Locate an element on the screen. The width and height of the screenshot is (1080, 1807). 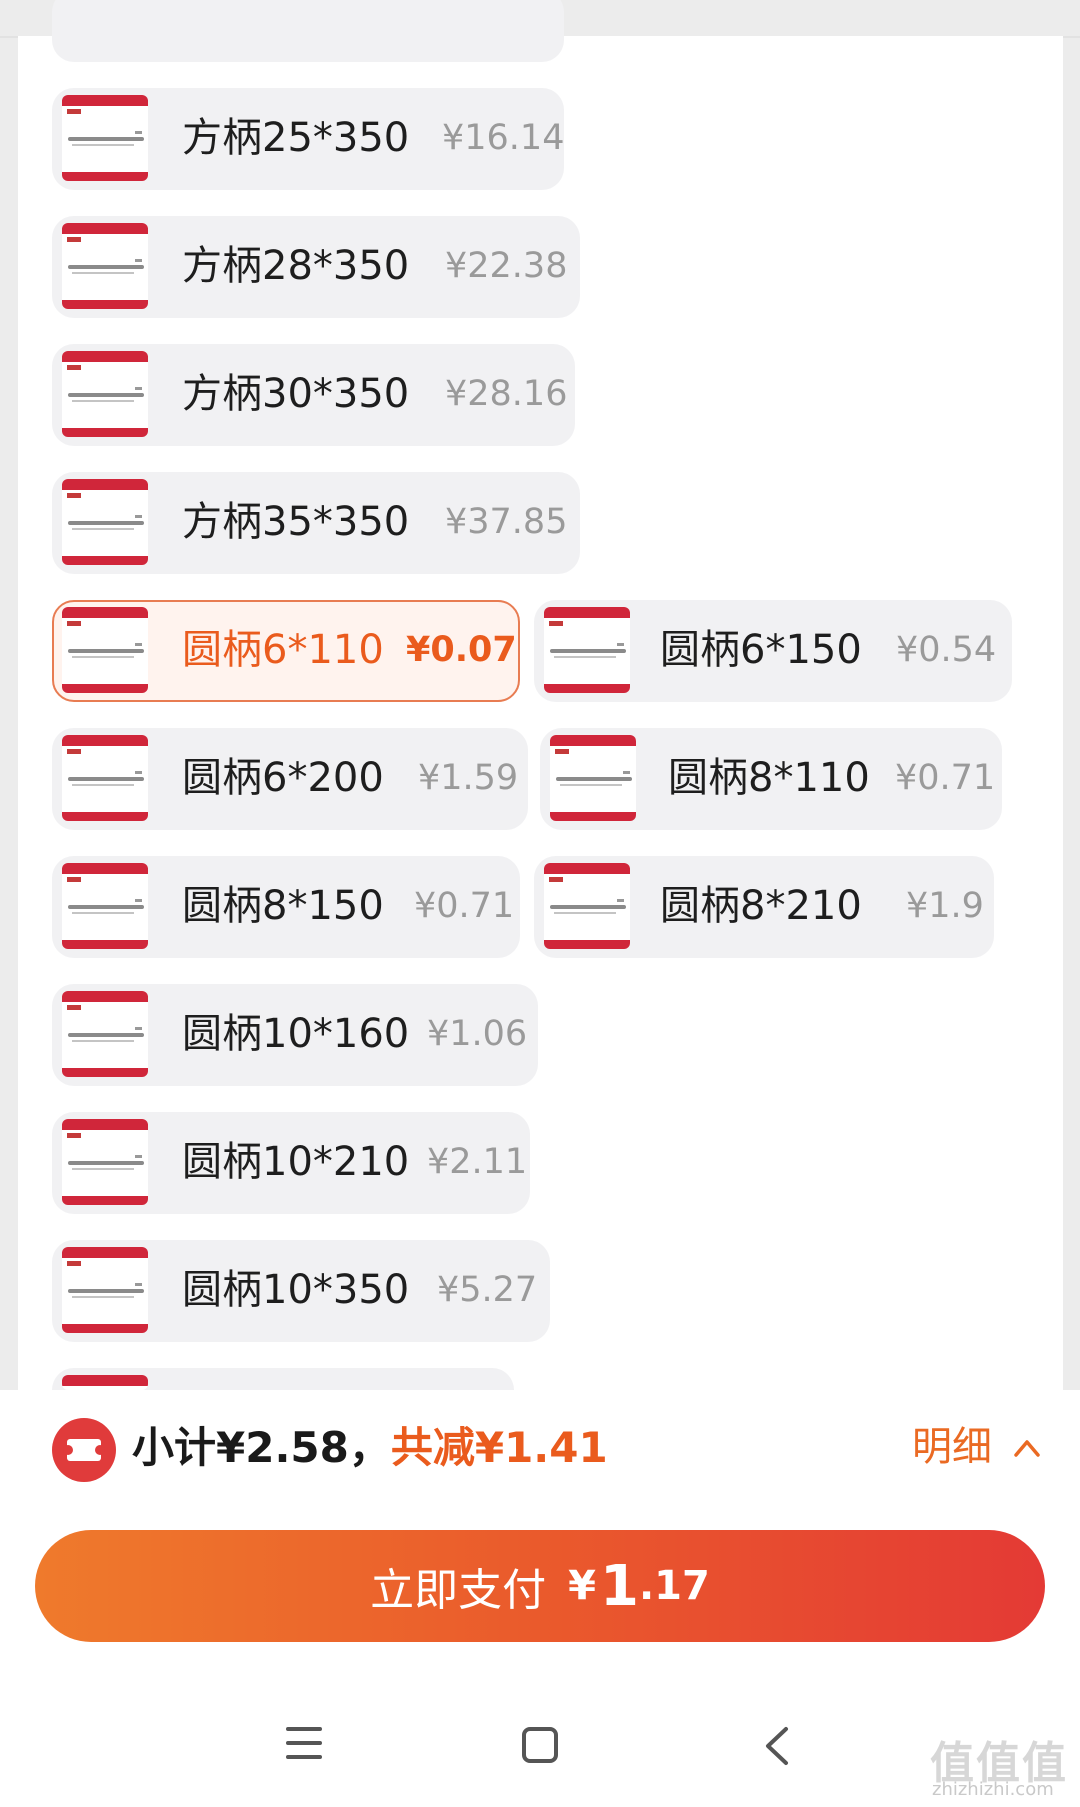
discount-text: 共减¥1.41 is located at coordinates (499, 1447).